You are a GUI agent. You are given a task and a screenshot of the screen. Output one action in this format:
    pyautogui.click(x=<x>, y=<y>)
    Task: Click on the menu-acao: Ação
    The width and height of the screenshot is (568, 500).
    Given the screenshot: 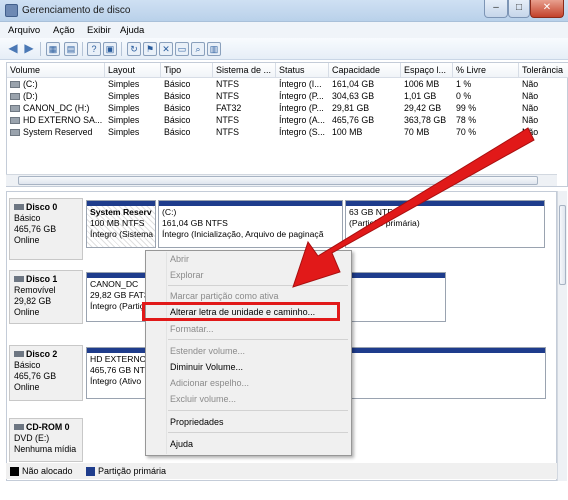 What is the action you would take?
    pyautogui.click(x=64, y=30)
    